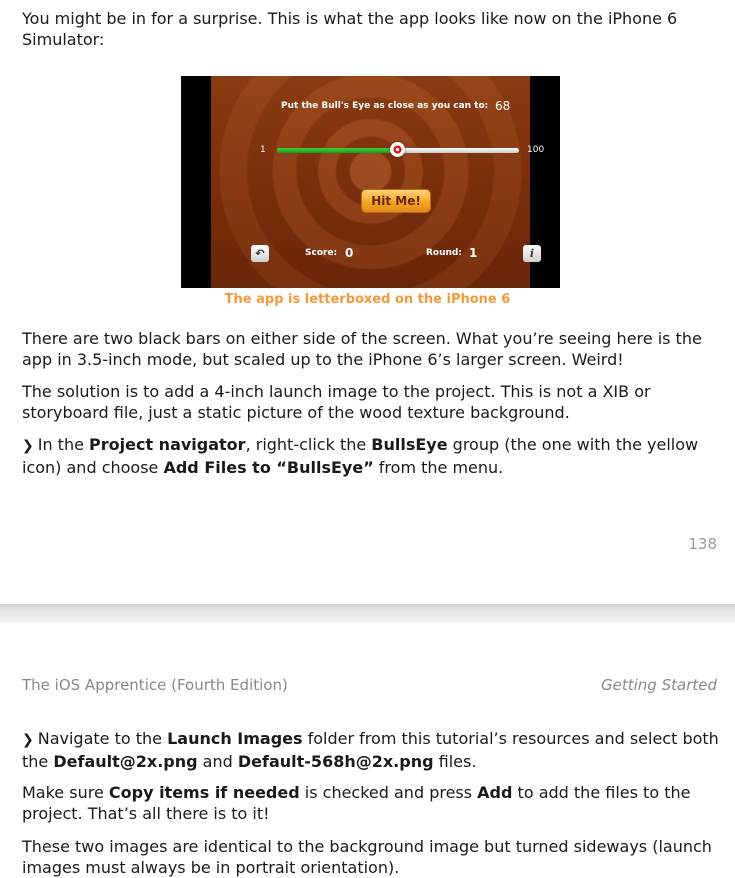 Image resolution: width=735 pixels, height=878 pixels. I want to click on round-label: Round:, so click(444, 253).